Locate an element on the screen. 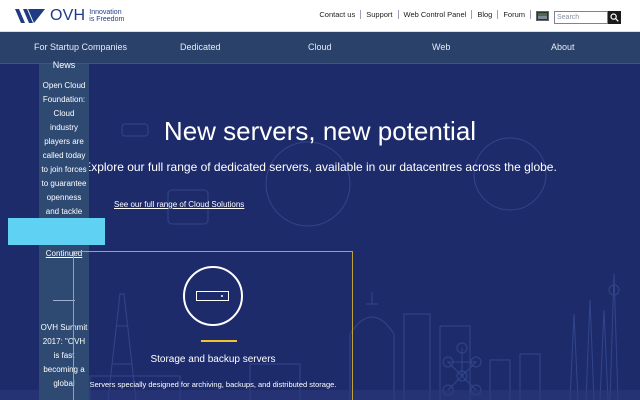 The image size is (640, 400). brand-name: OVH is located at coordinates (68, 15).